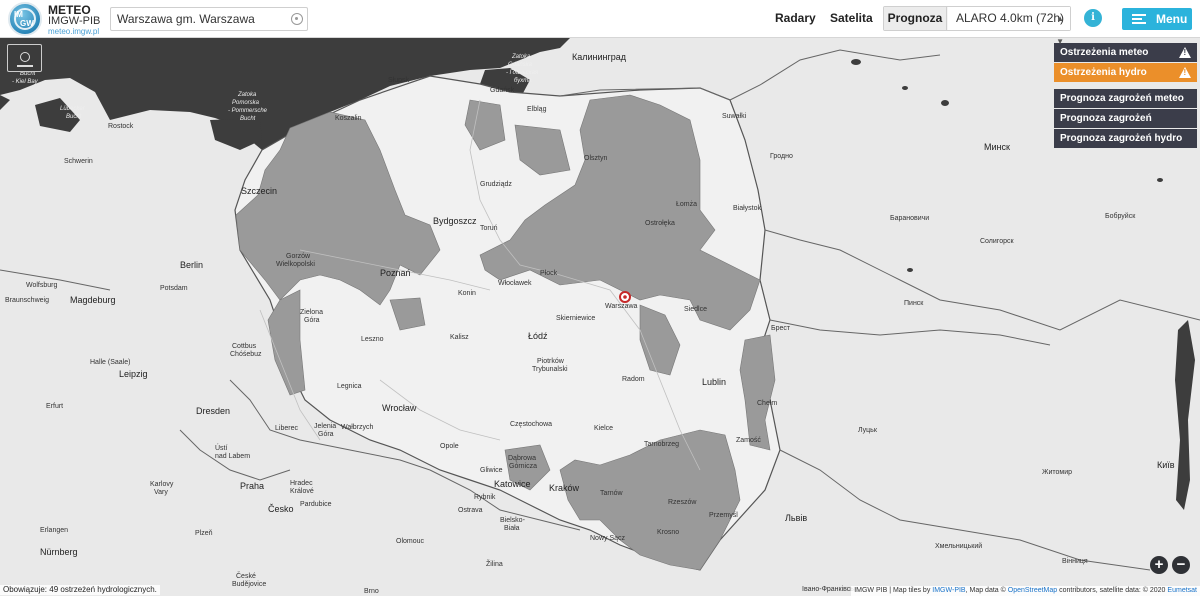  Describe the element at coordinates (54, 406) in the screenshot. I see `svg-text: Erfurt` at that location.